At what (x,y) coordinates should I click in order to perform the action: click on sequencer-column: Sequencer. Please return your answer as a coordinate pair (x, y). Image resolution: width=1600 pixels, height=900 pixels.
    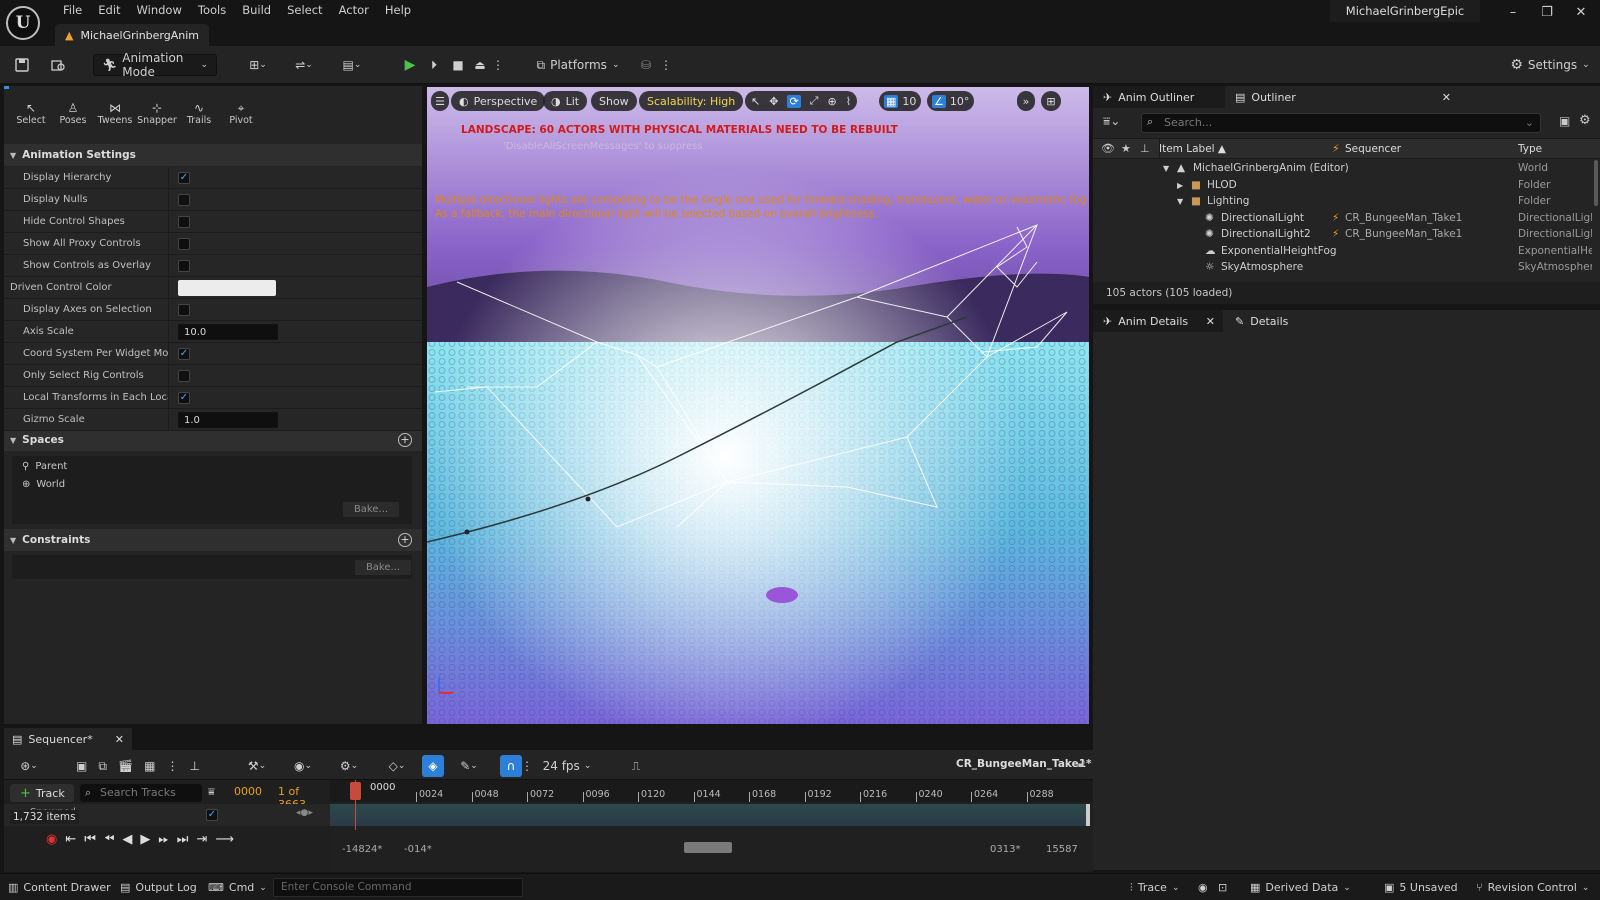
    Looking at the image, I should click on (1373, 149).